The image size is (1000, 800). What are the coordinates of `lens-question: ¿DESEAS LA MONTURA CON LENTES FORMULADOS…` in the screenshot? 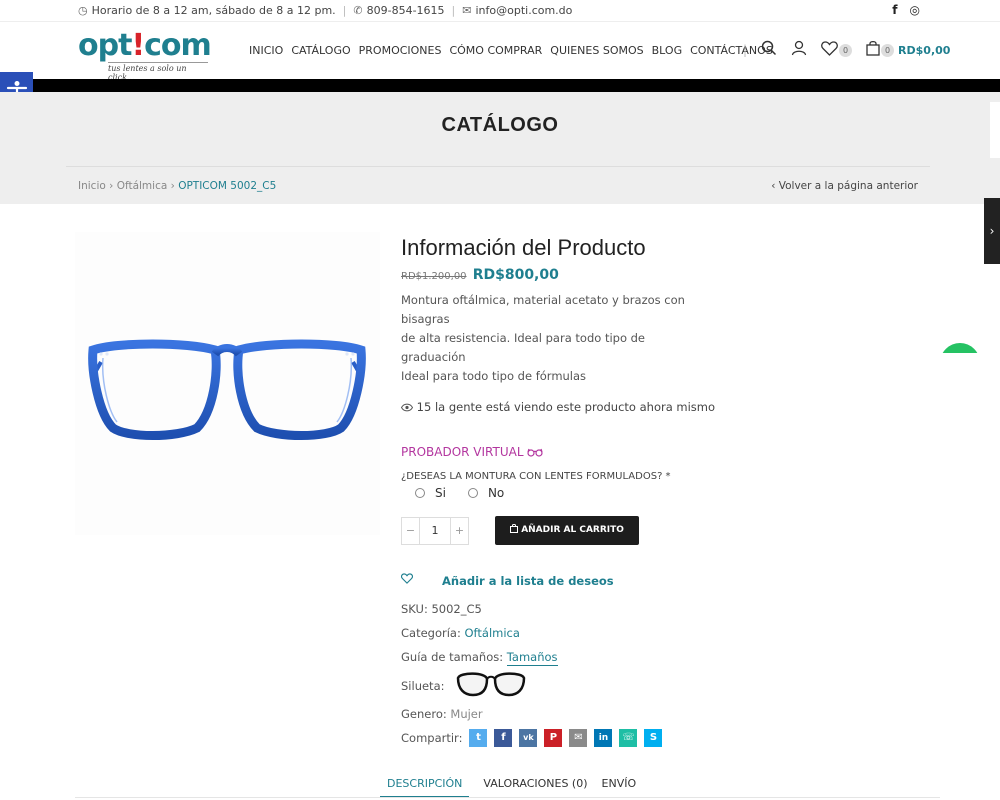 It's located at (536, 476).